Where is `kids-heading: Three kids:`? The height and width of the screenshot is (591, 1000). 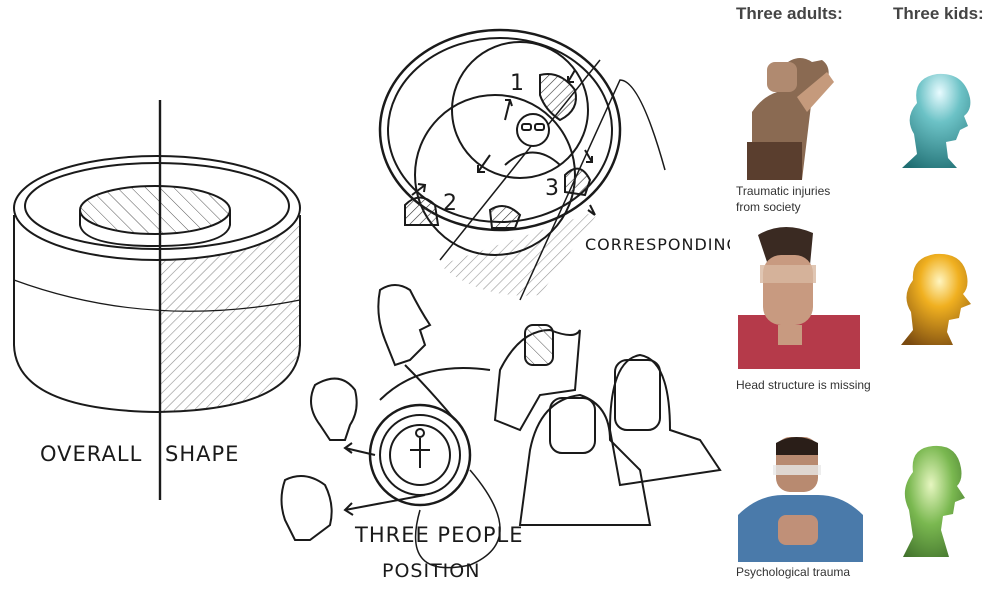 kids-heading: Three kids: is located at coordinates (938, 13).